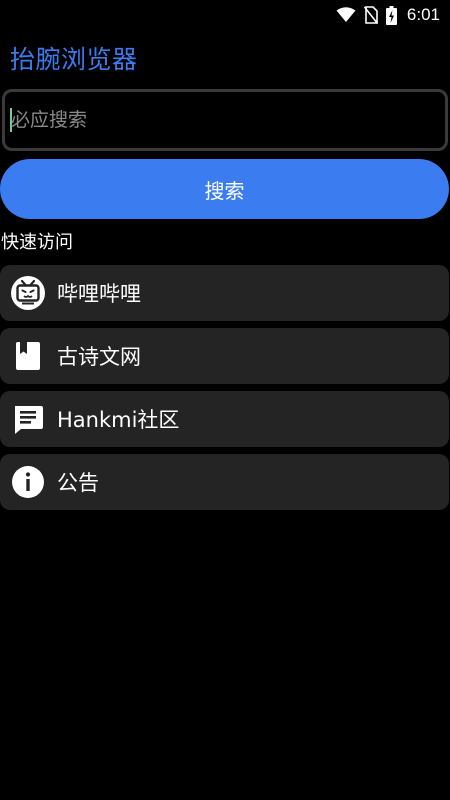  I want to click on info-icon, so click(28, 482).